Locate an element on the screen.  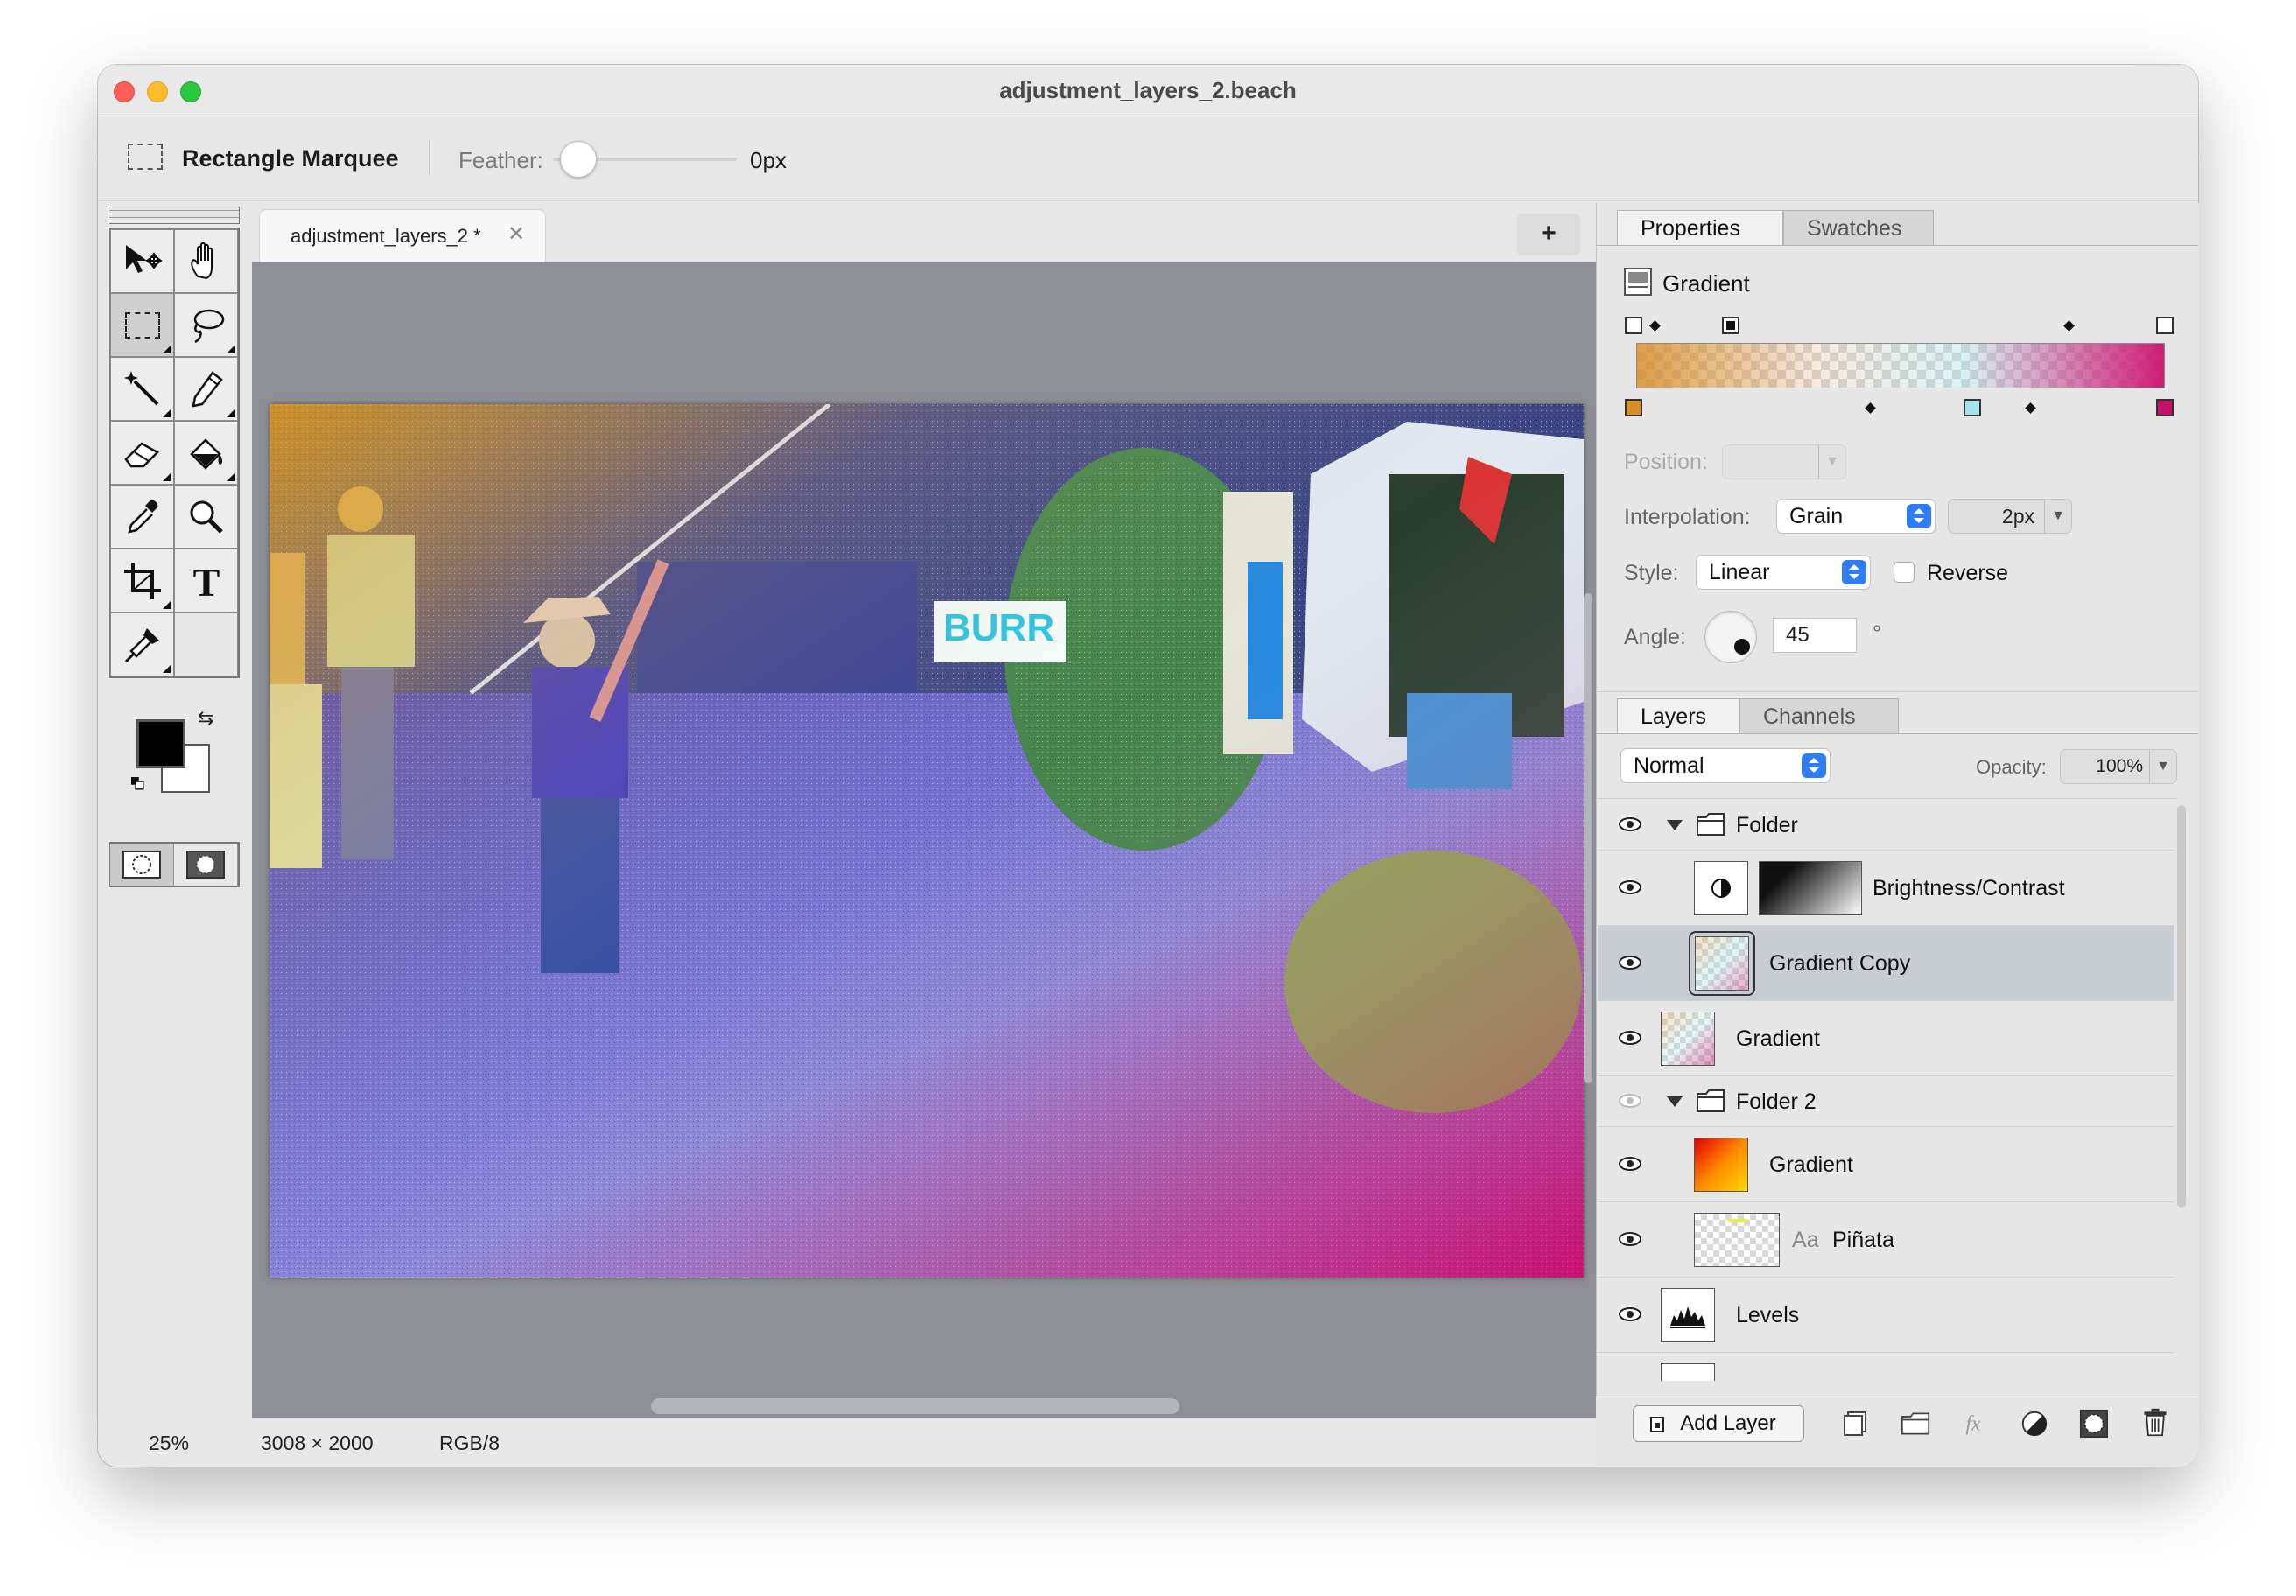
eraser-tool is located at coordinates (142, 453).